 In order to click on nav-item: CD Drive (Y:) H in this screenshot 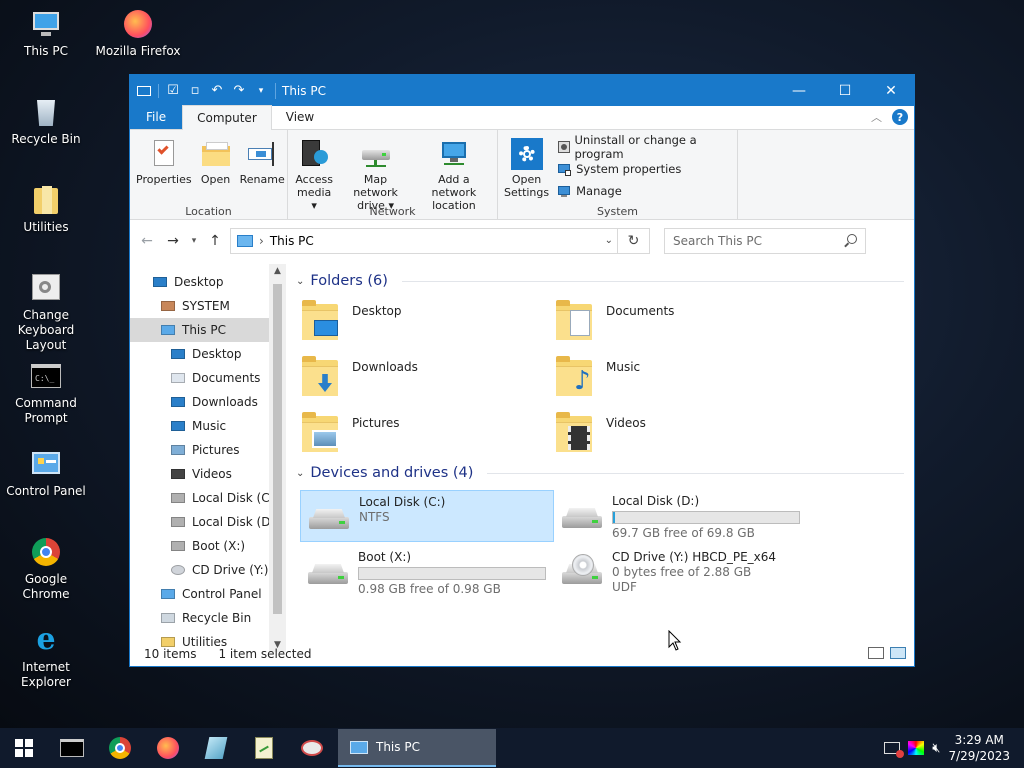, I will do `click(208, 570)`.